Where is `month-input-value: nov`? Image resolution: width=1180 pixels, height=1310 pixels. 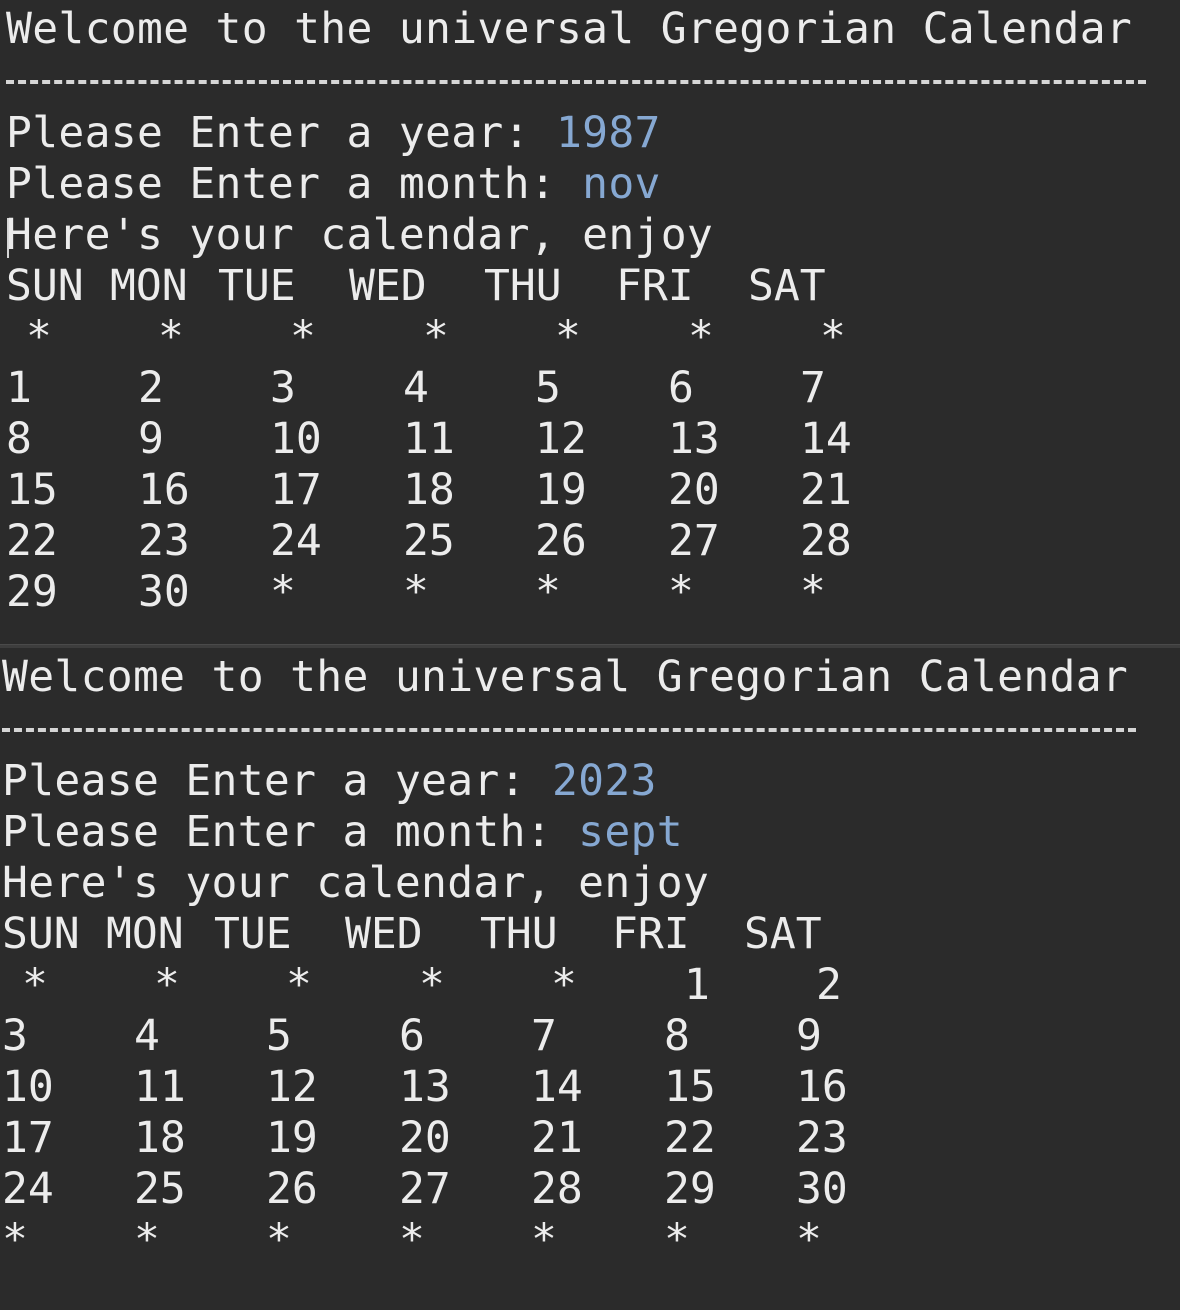 month-input-value: nov is located at coordinates (621, 184).